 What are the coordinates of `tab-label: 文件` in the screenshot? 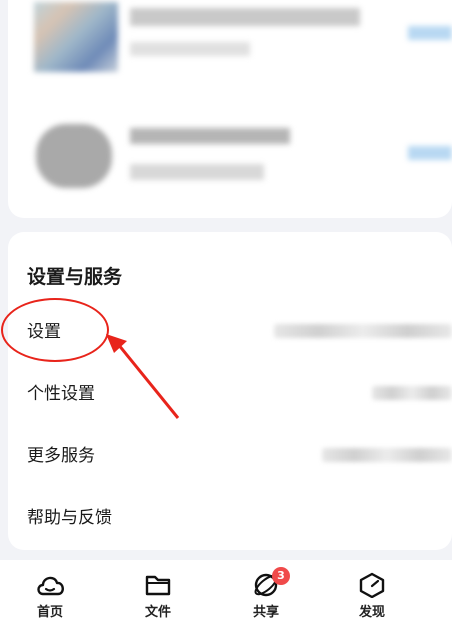 It's located at (157, 612).